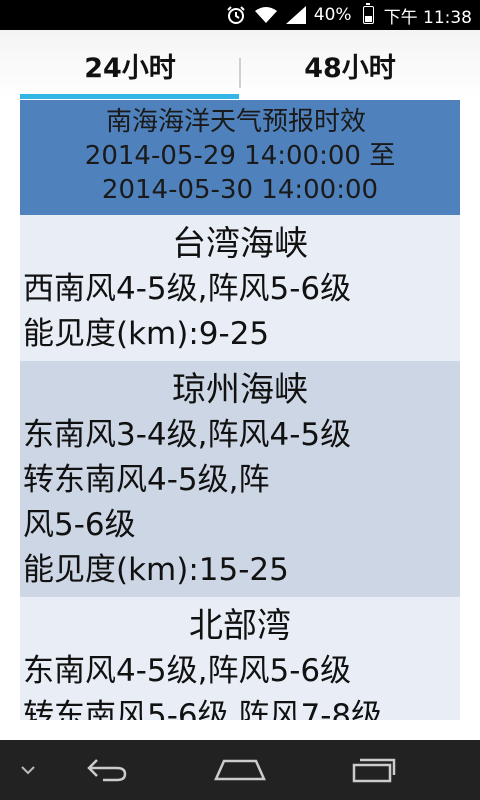  I want to click on navigation-bar, so click(240, 770).